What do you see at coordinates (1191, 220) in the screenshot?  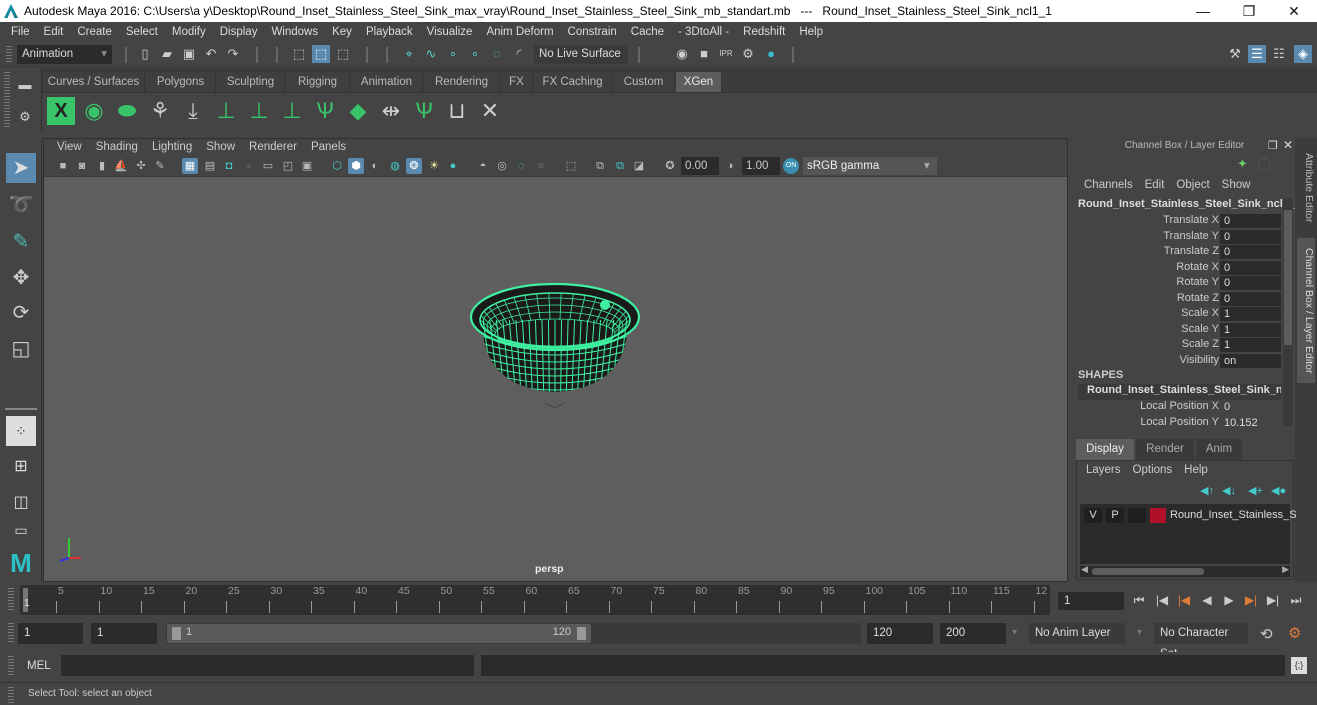 I see `channel-label: Translate X` at bounding box center [1191, 220].